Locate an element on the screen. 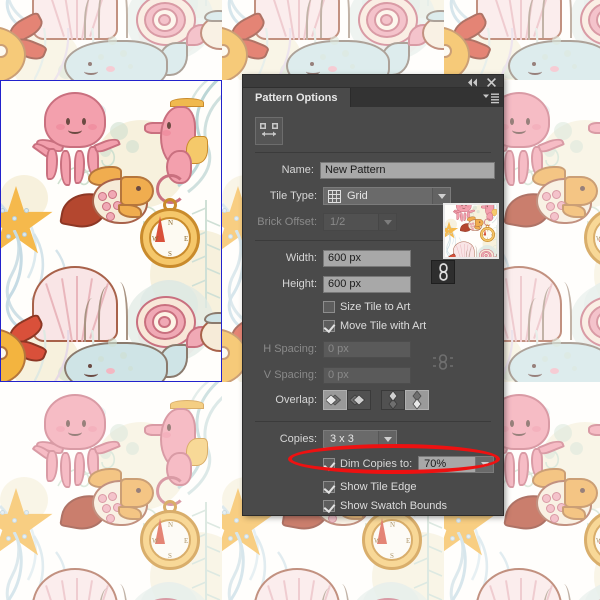 The height and width of the screenshot is (600, 600). width-label: Width: is located at coordinates (301, 258).